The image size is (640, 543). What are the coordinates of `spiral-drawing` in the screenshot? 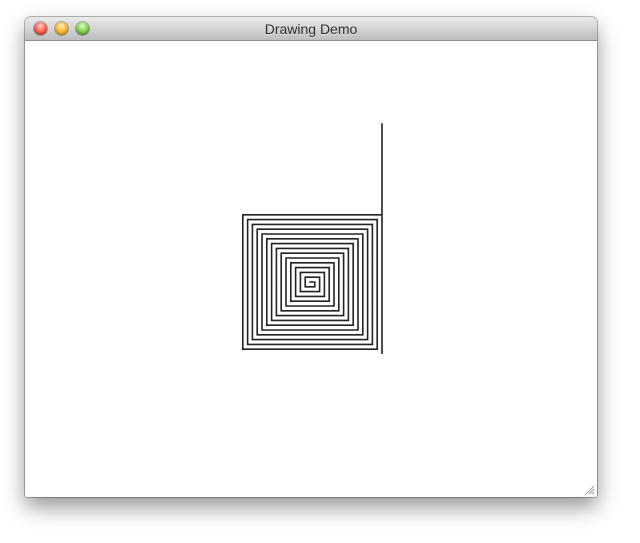 It's located at (312, 238).